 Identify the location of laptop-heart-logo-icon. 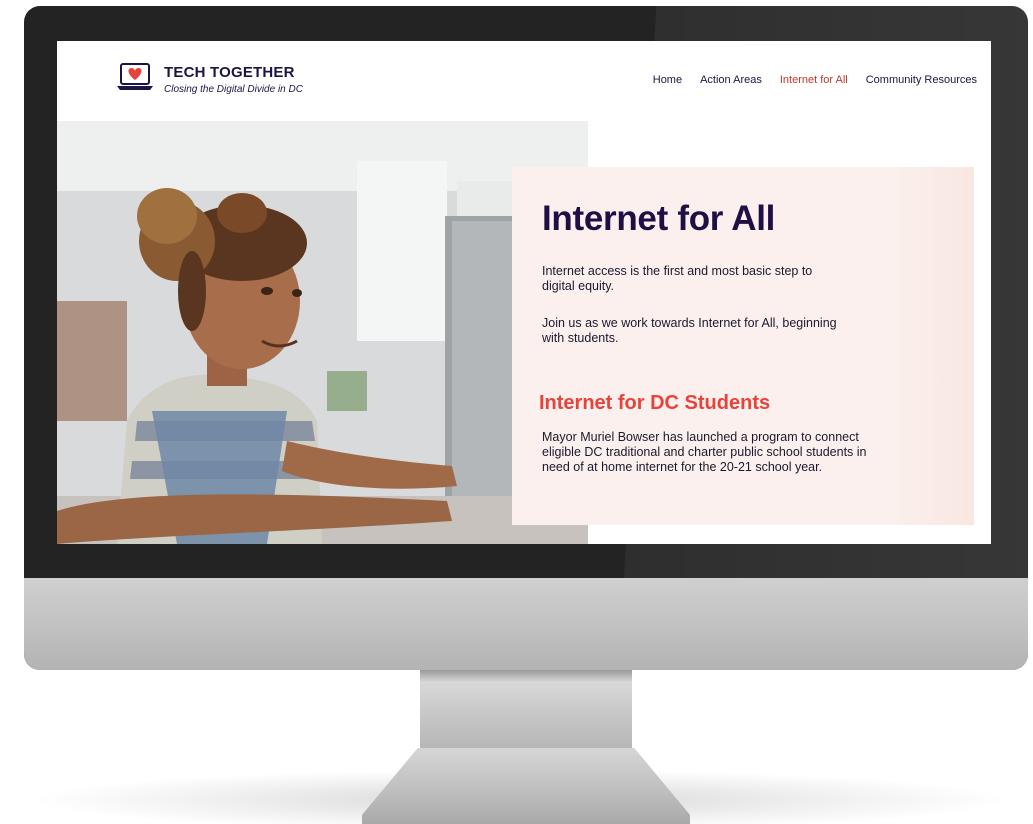
(135, 78).